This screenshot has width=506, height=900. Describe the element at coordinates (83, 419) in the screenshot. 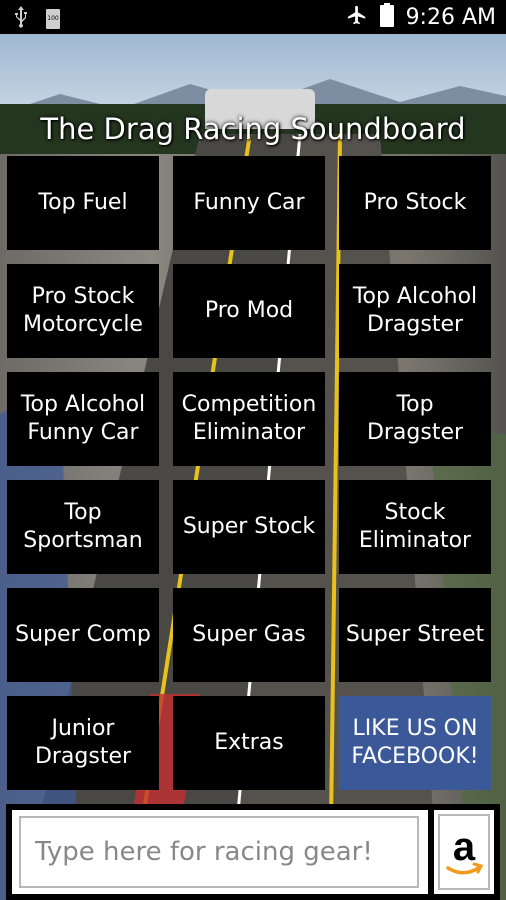

I see `top-alcohol-funny-car-button: Top Alcohol Funny Car` at that location.